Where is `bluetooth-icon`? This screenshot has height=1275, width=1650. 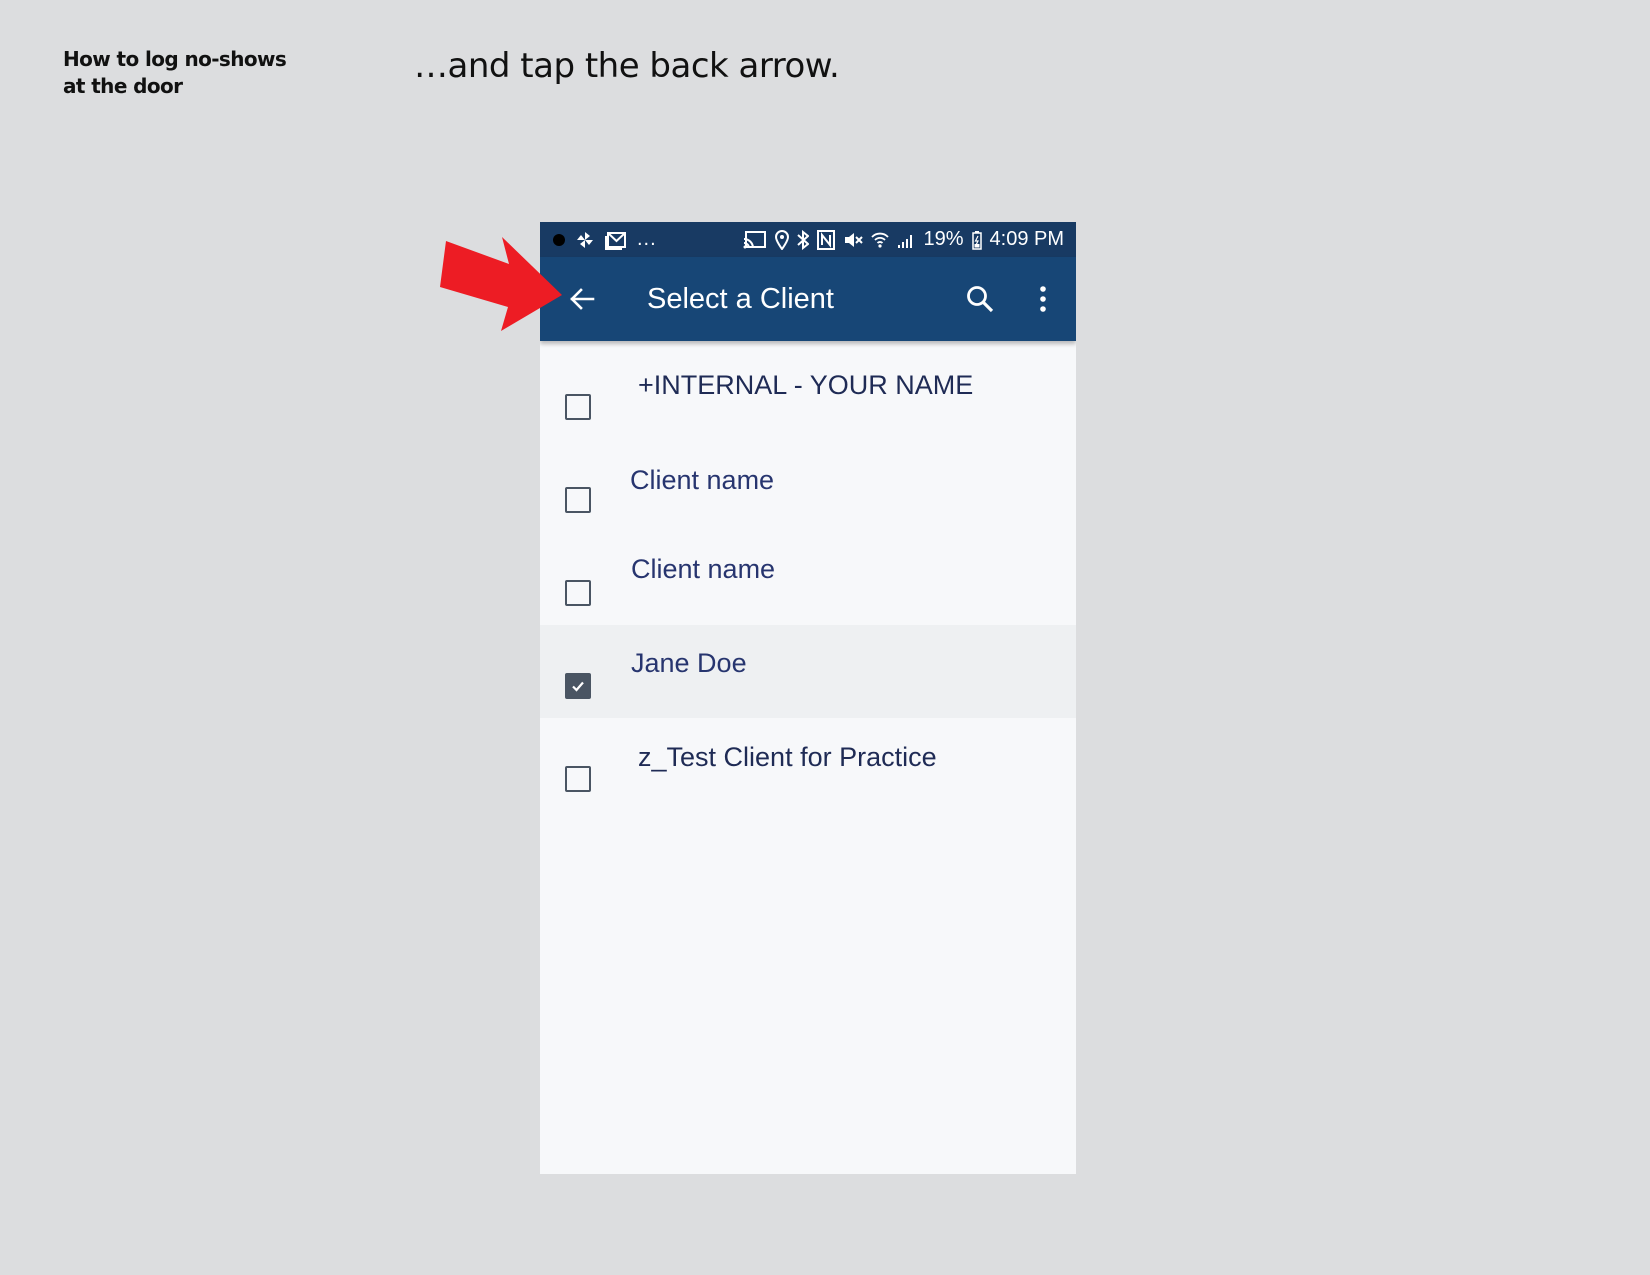
bluetooth-icon is located at coordinates (803, 239).